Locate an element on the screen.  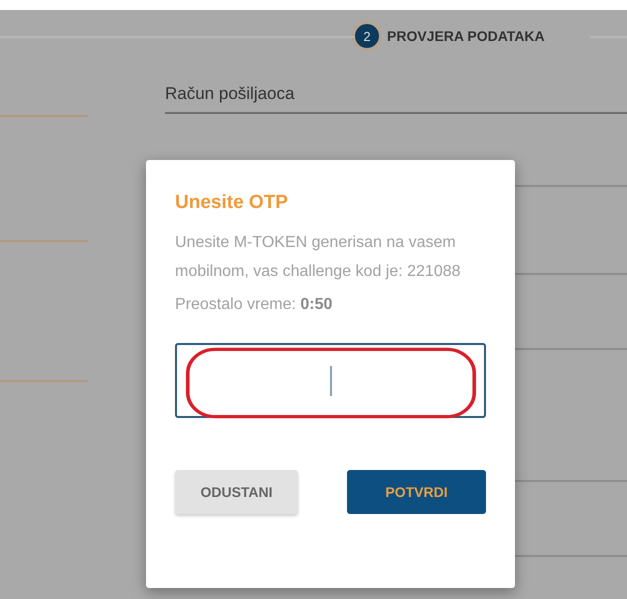
step-label: PROVJERA PODATAKA is located at coordinates (466, 36).